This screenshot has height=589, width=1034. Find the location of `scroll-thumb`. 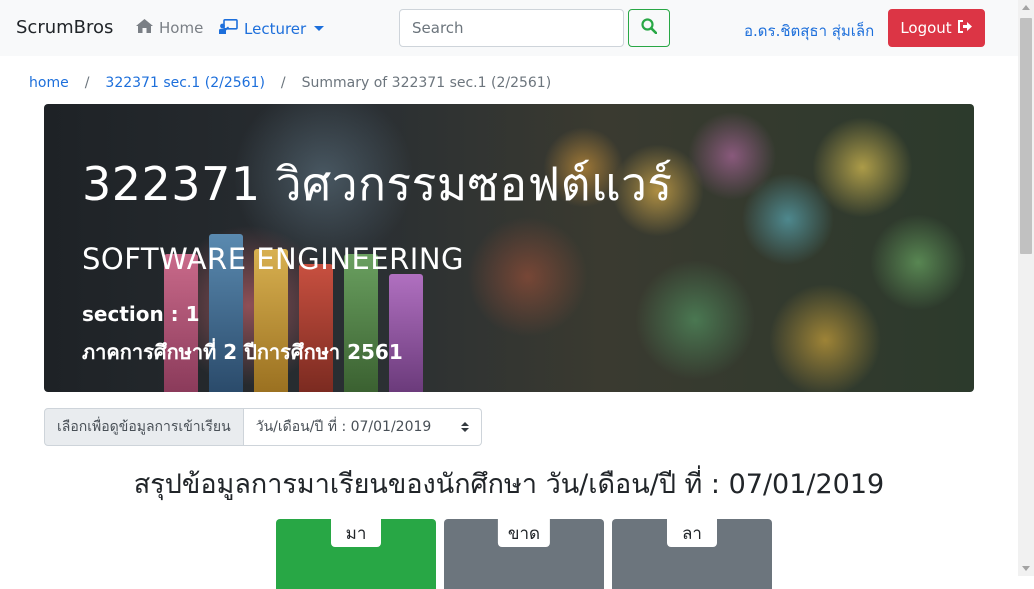

scroll-thumb is located at coordinates (1026, 136).